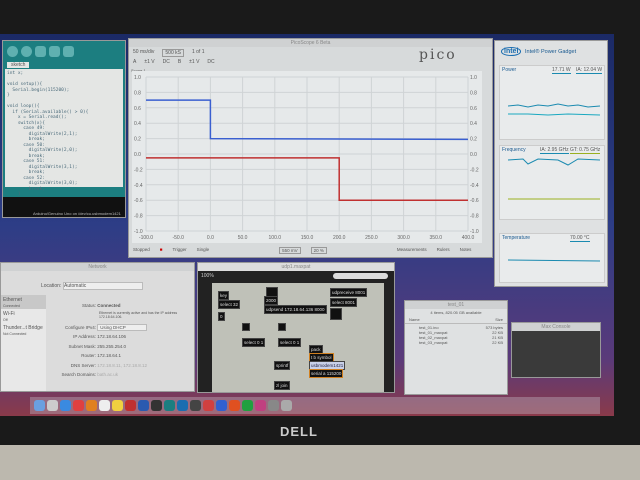  What do you see at coordinates (336, 314) in the screenshot?
I see `button-object` at bounding box center [336, 314].